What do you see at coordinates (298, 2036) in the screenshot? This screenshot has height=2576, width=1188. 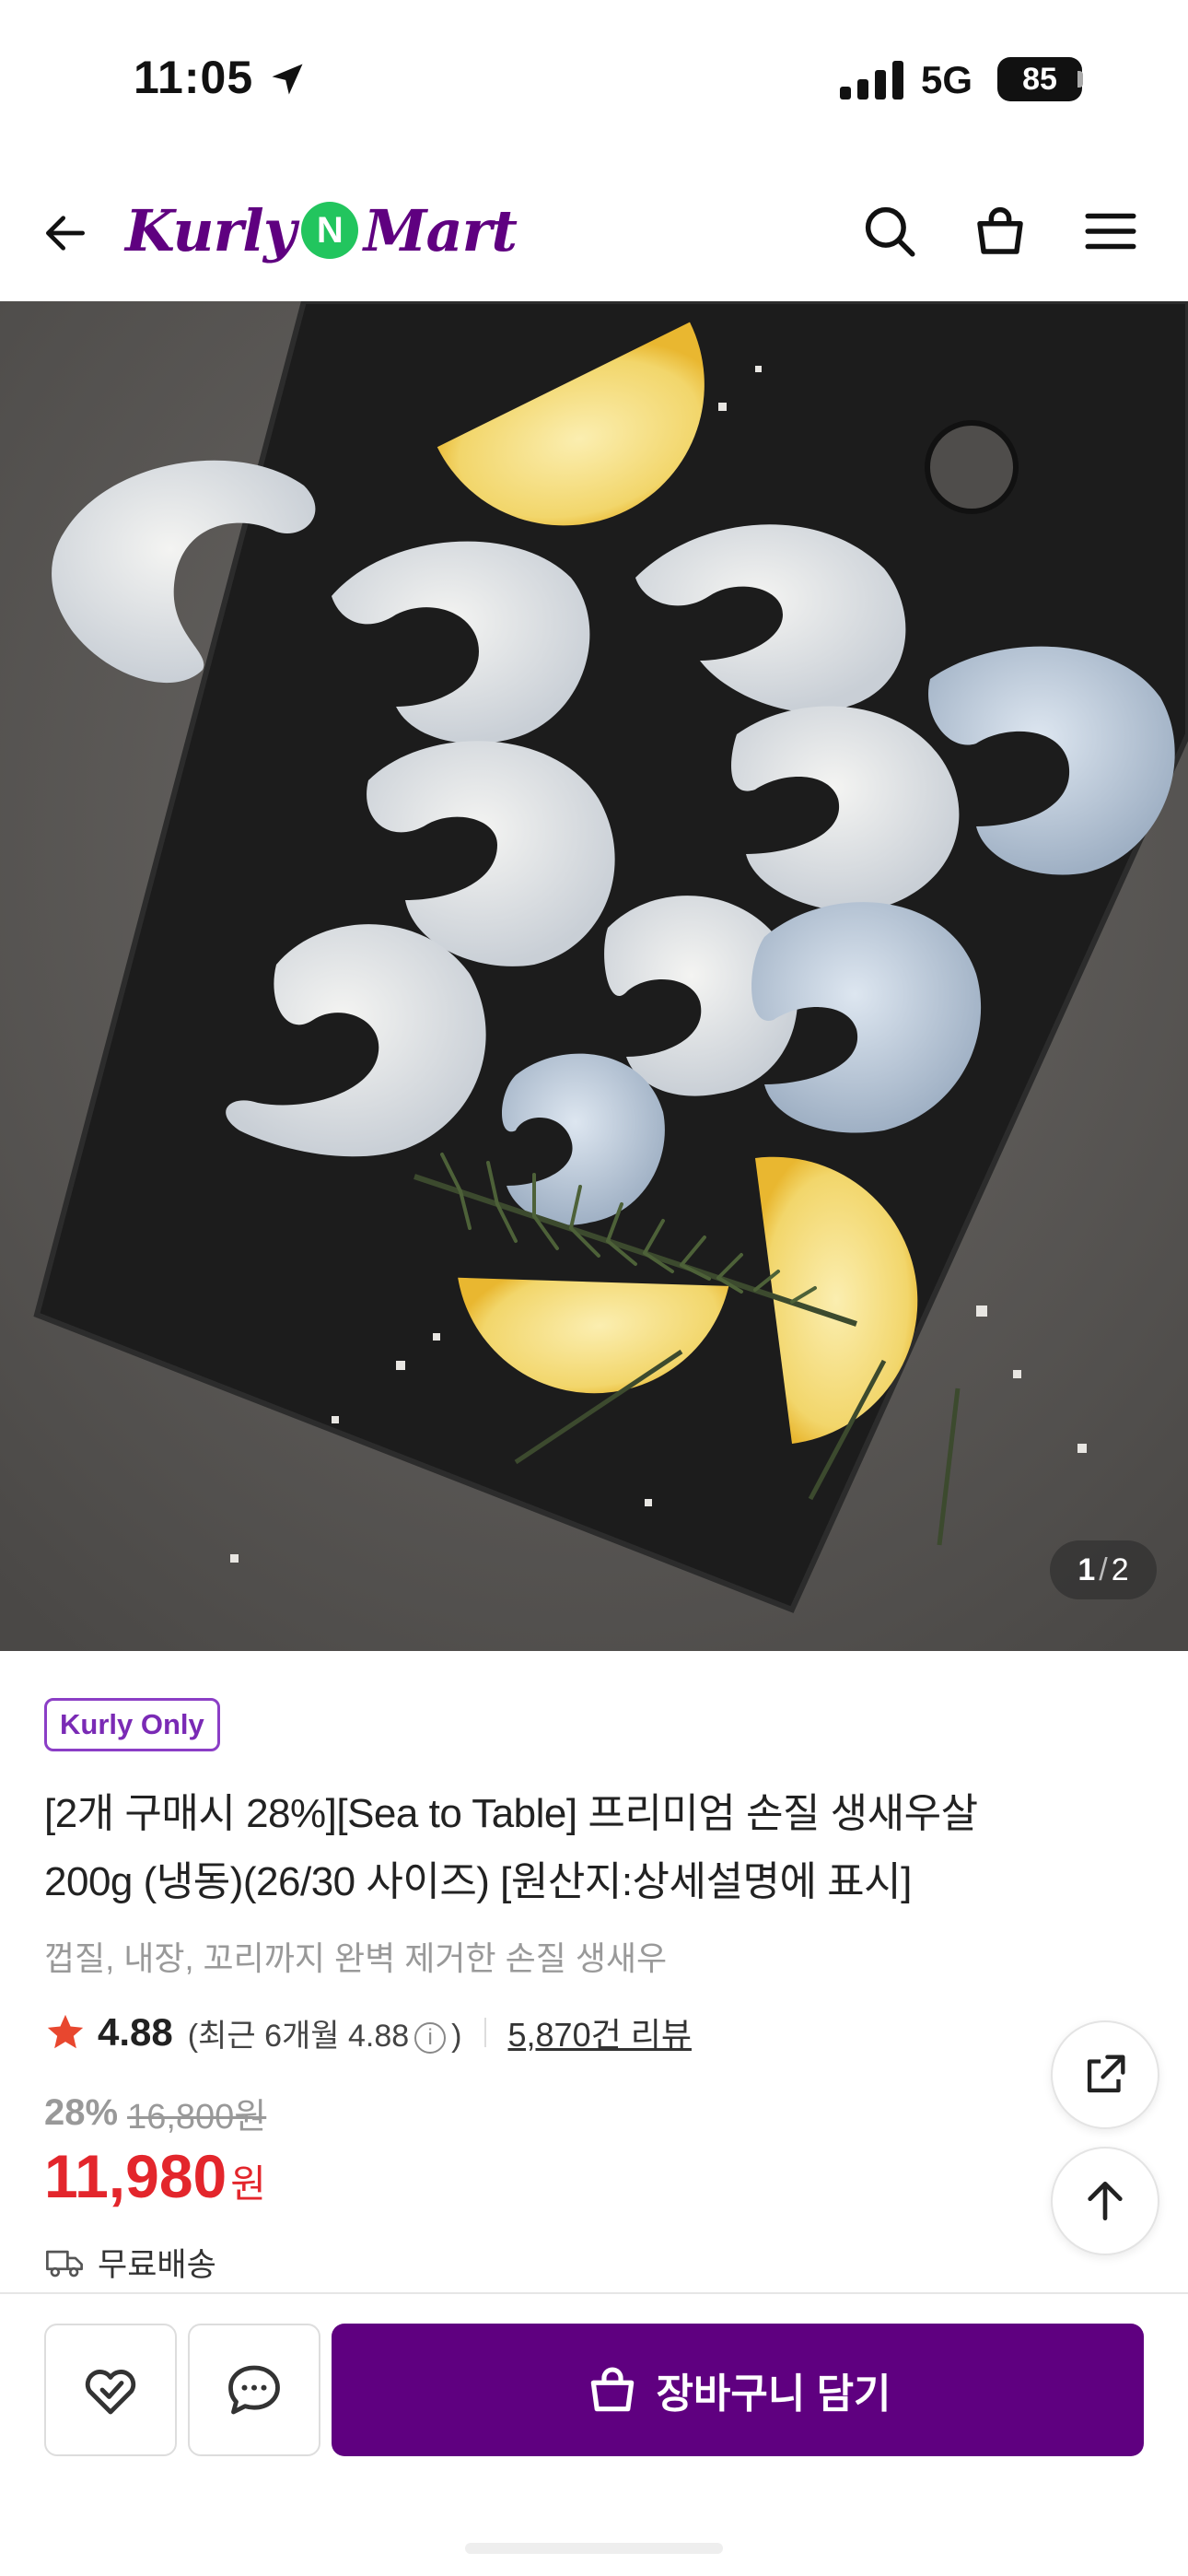 I see `rating-recent-text: (최근 6개월 4.88` at bounding box center [298, 2036].